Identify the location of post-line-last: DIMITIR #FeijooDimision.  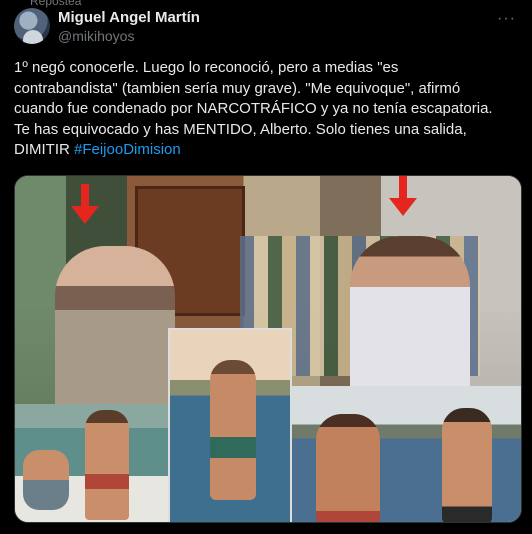
(268, 150).